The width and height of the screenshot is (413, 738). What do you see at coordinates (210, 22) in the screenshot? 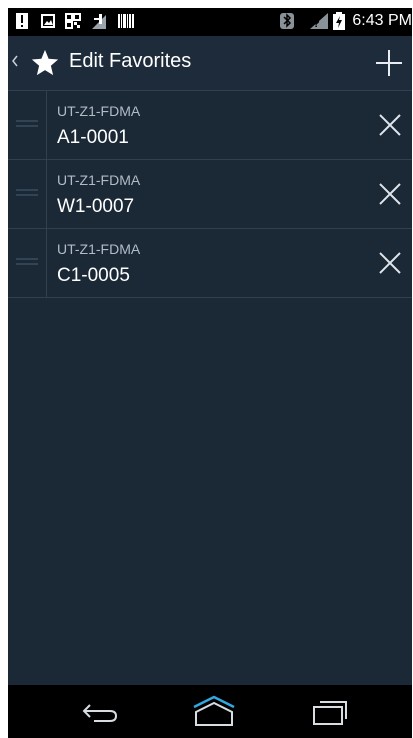
I see `status-bar: ? 6:43 PM` at bounding box center [210, 22].